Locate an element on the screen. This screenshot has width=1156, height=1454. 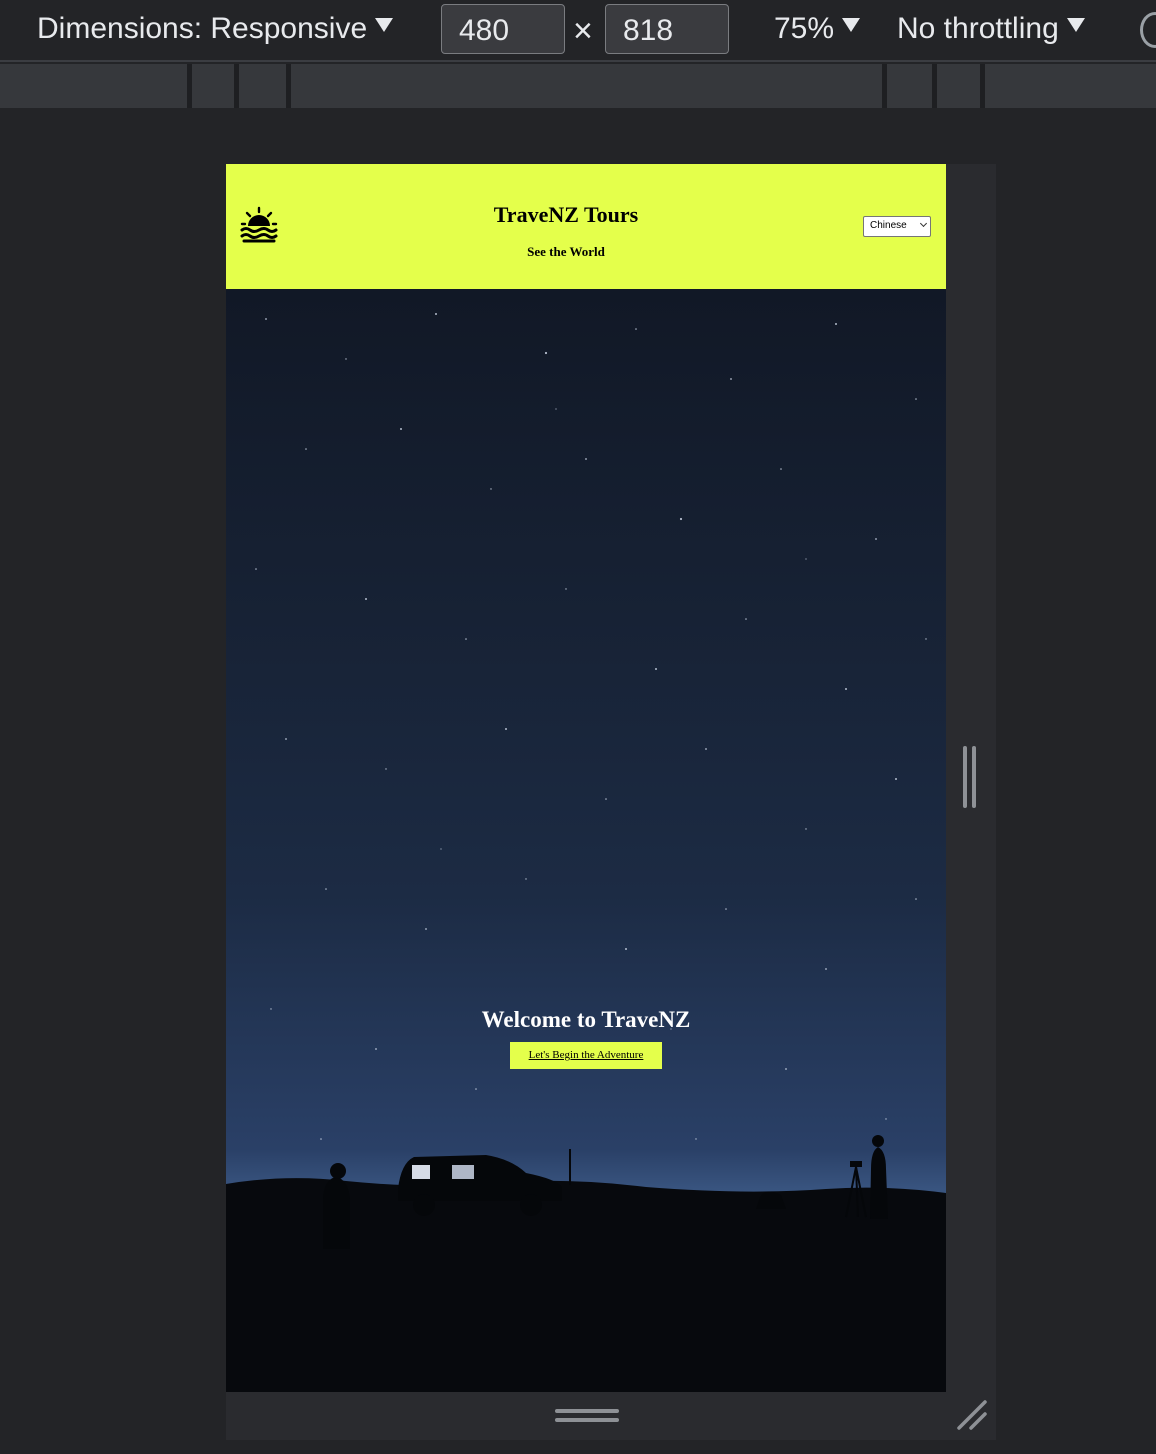
height-input: 818 is located at coordinates (667, 29).